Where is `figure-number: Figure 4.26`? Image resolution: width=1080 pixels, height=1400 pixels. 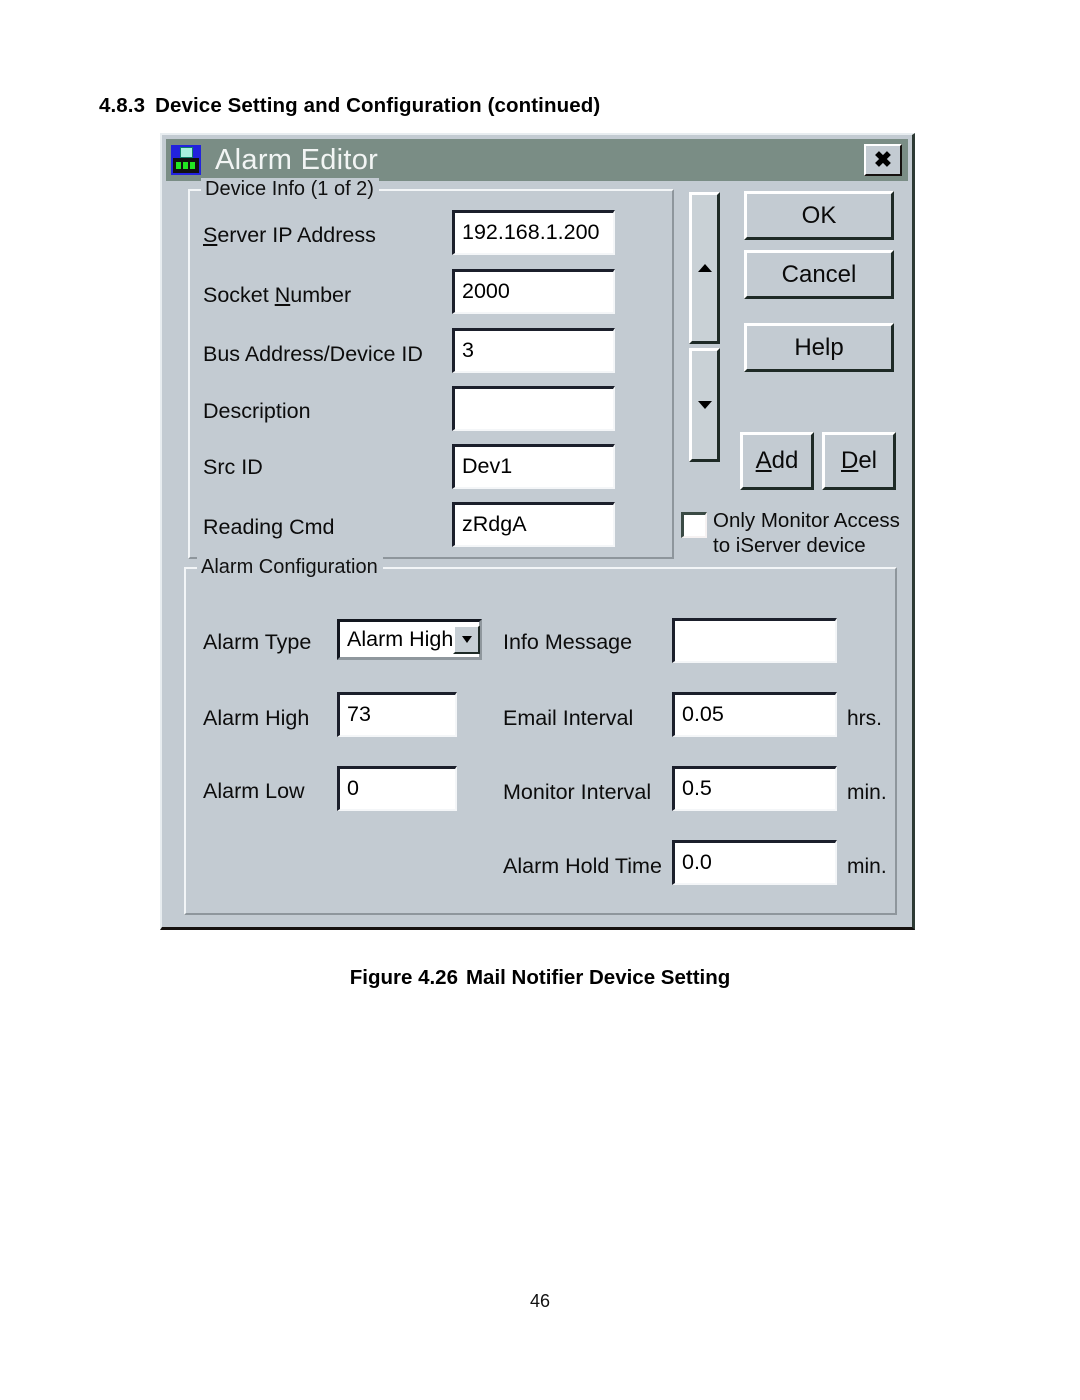
figure-number: Figure 4.26 is located at coordinates (403, 977).